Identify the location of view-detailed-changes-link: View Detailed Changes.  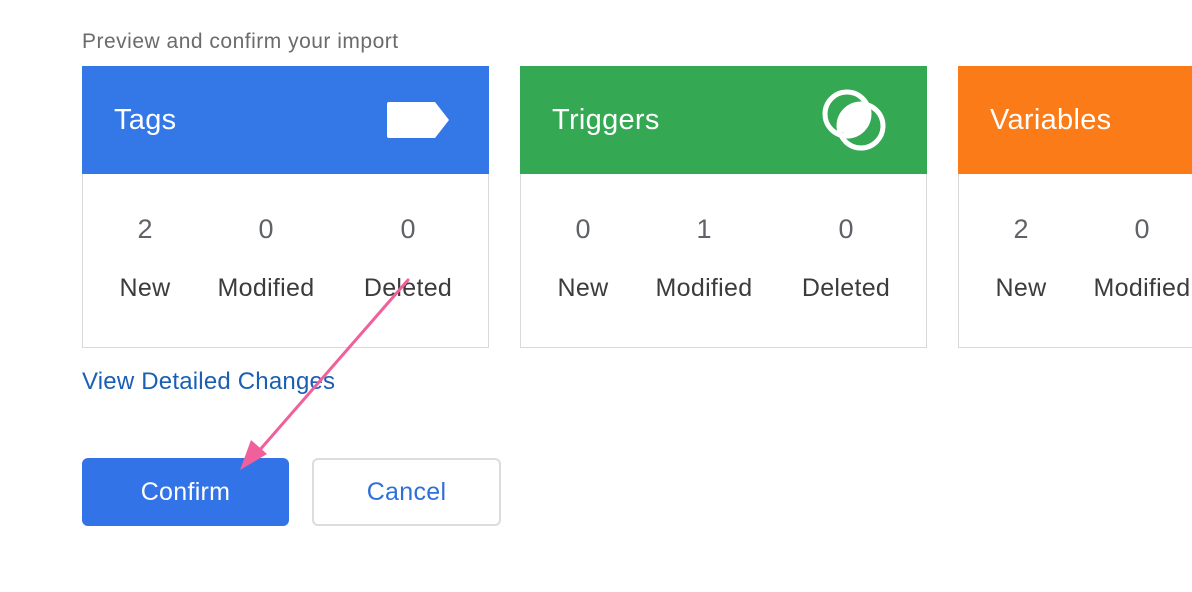
(208, 382).